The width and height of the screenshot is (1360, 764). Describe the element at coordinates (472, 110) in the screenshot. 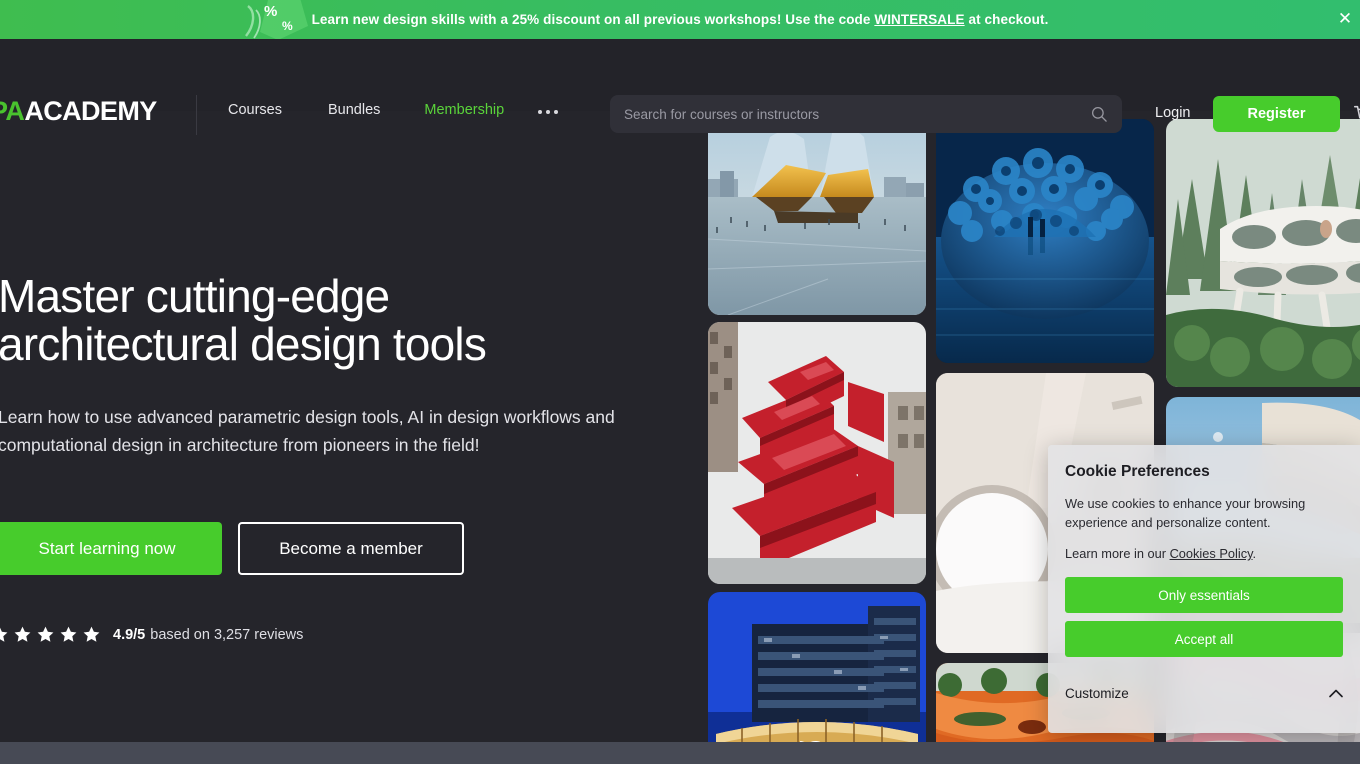

I see `nav-item-membership: Membership` at that location.